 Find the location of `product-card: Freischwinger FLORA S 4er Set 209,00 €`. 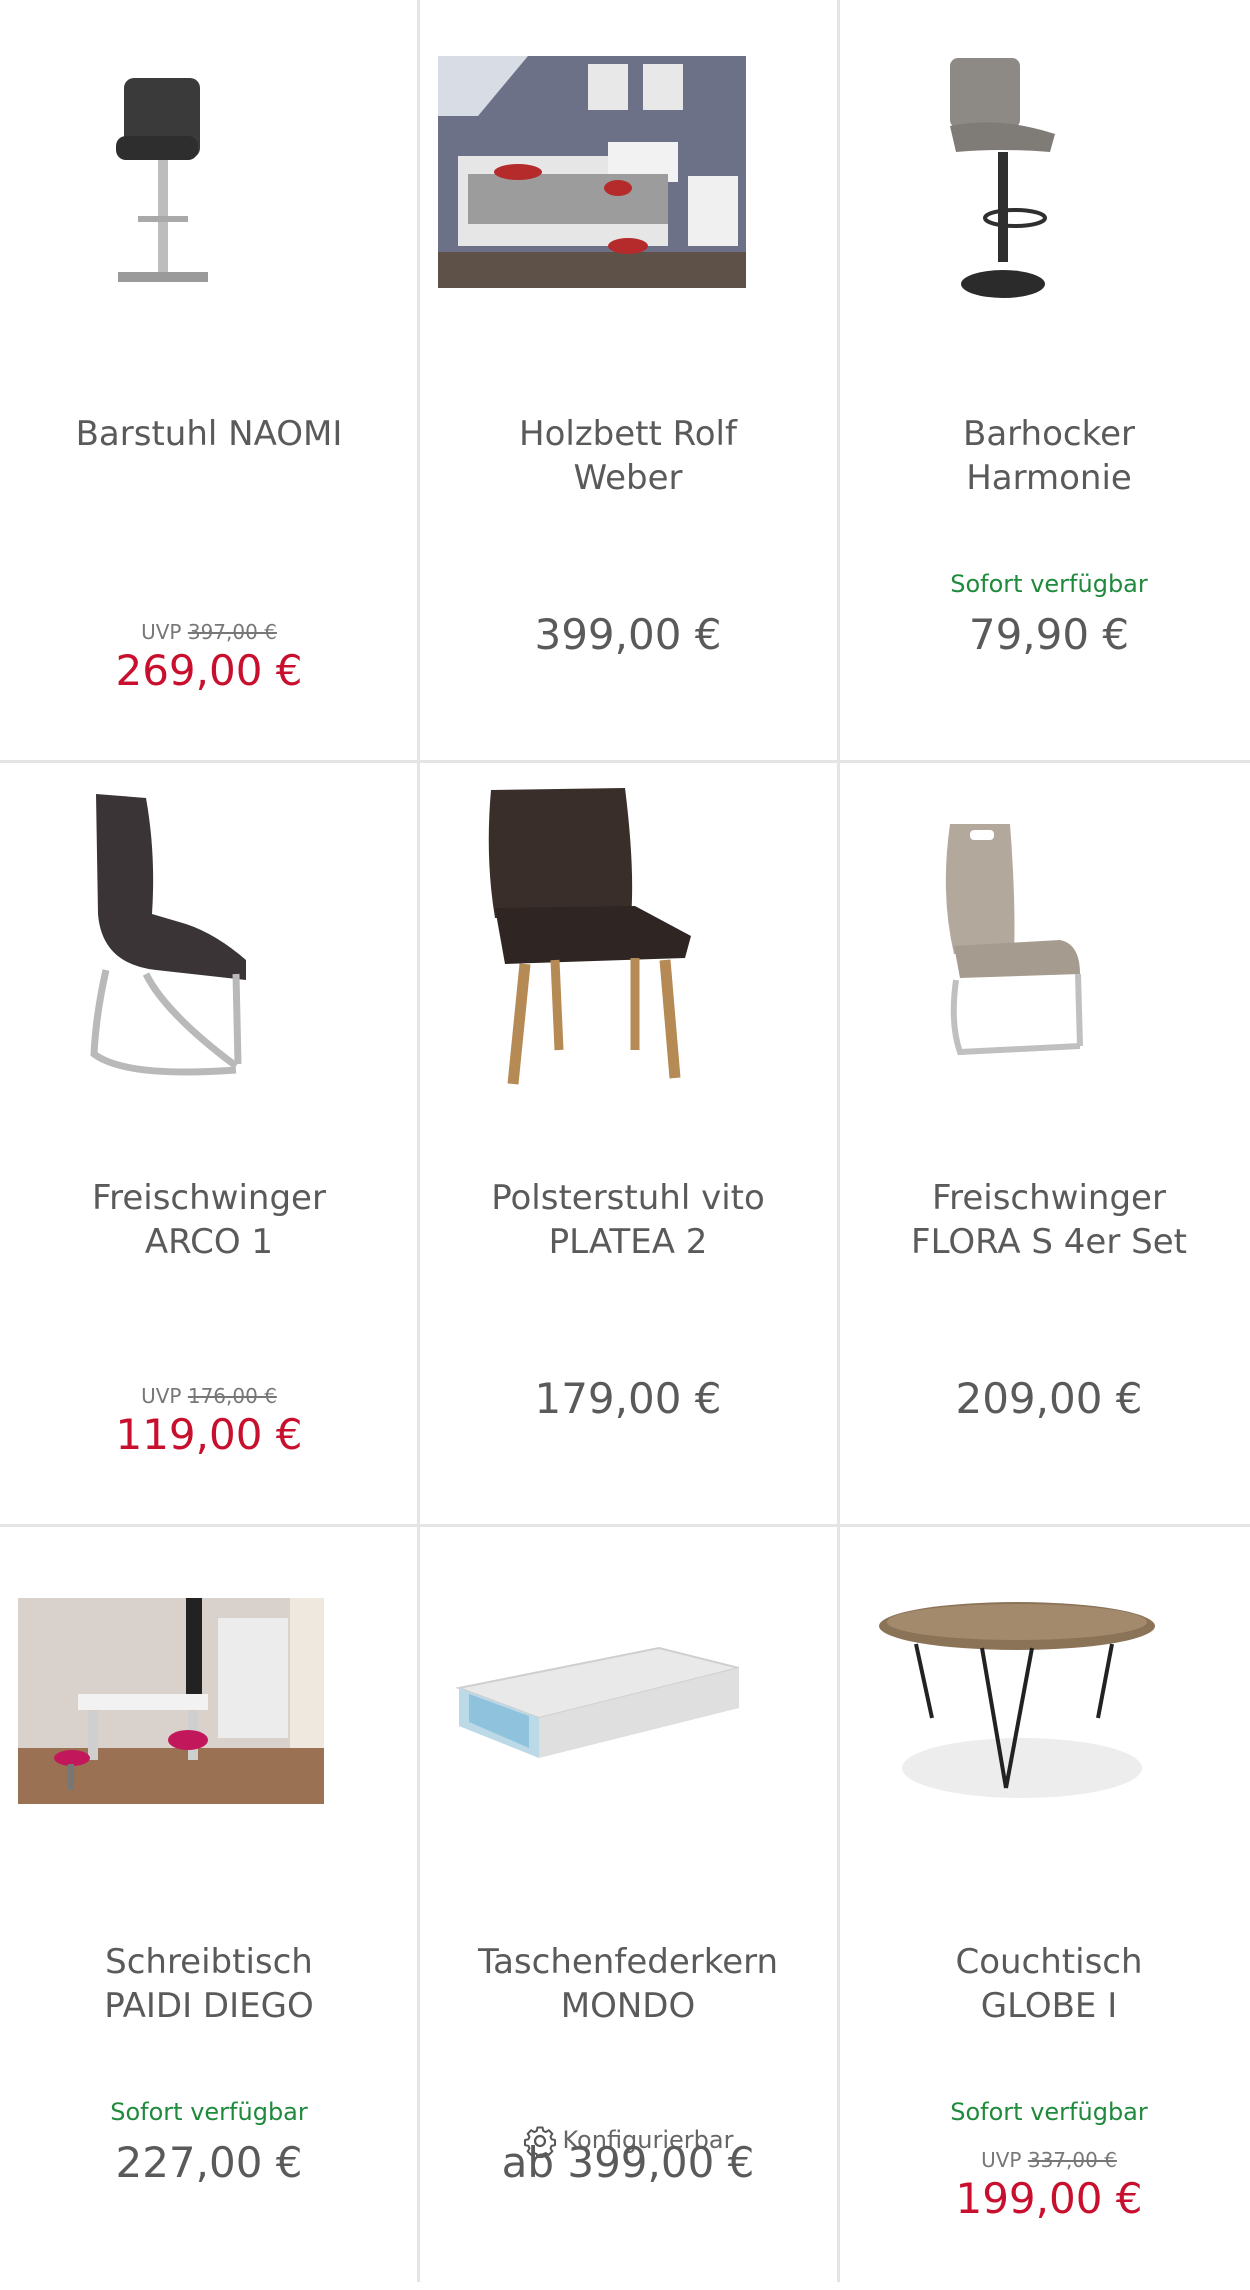

product-card: Freischwinger FLORA S 4er Set 209,00 € is located at coordinates (1045, 1145).